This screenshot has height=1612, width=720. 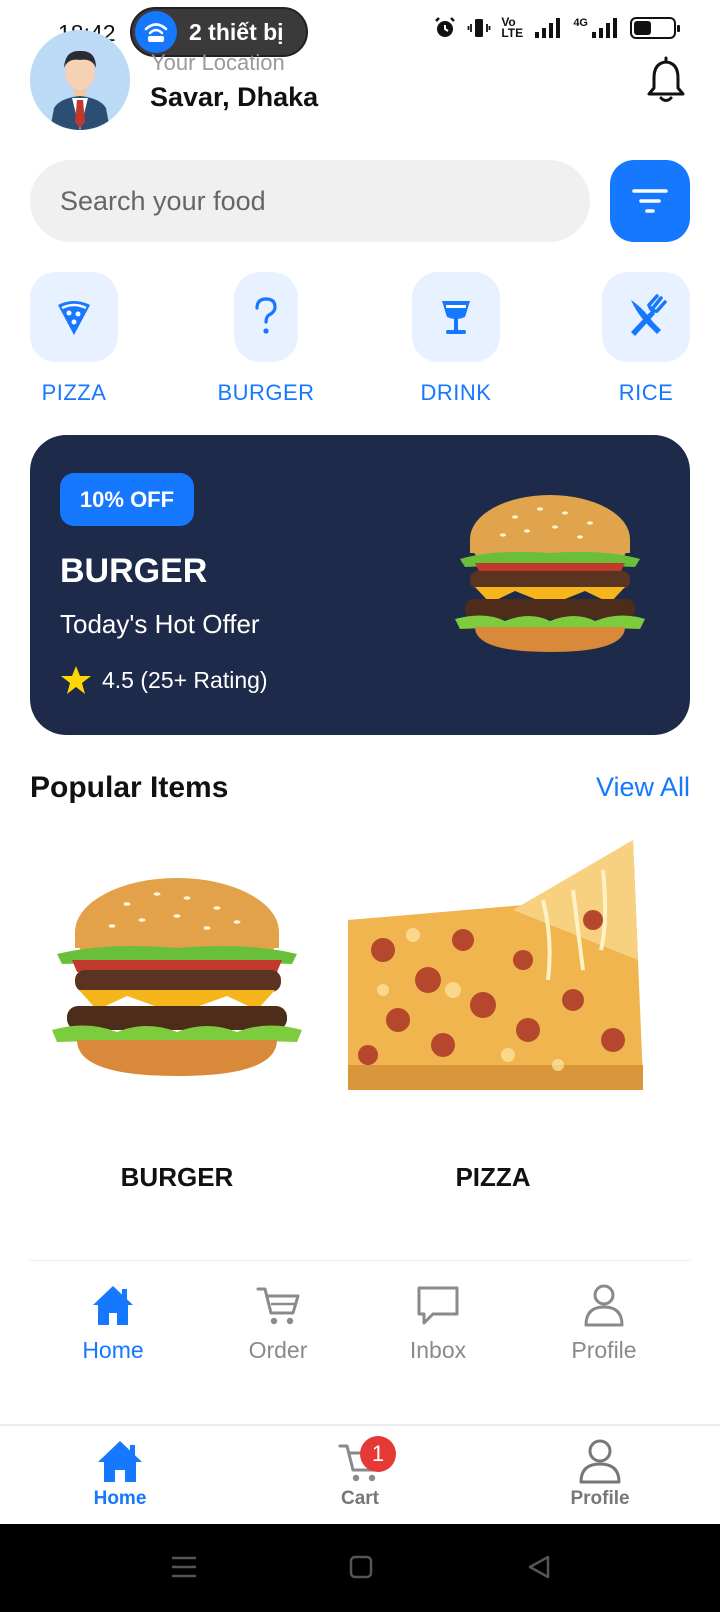 What do you see at coordinates (359, 1498) in the screenshot?
I see `tab-label: Cart` at bounding box center [359, 1498].